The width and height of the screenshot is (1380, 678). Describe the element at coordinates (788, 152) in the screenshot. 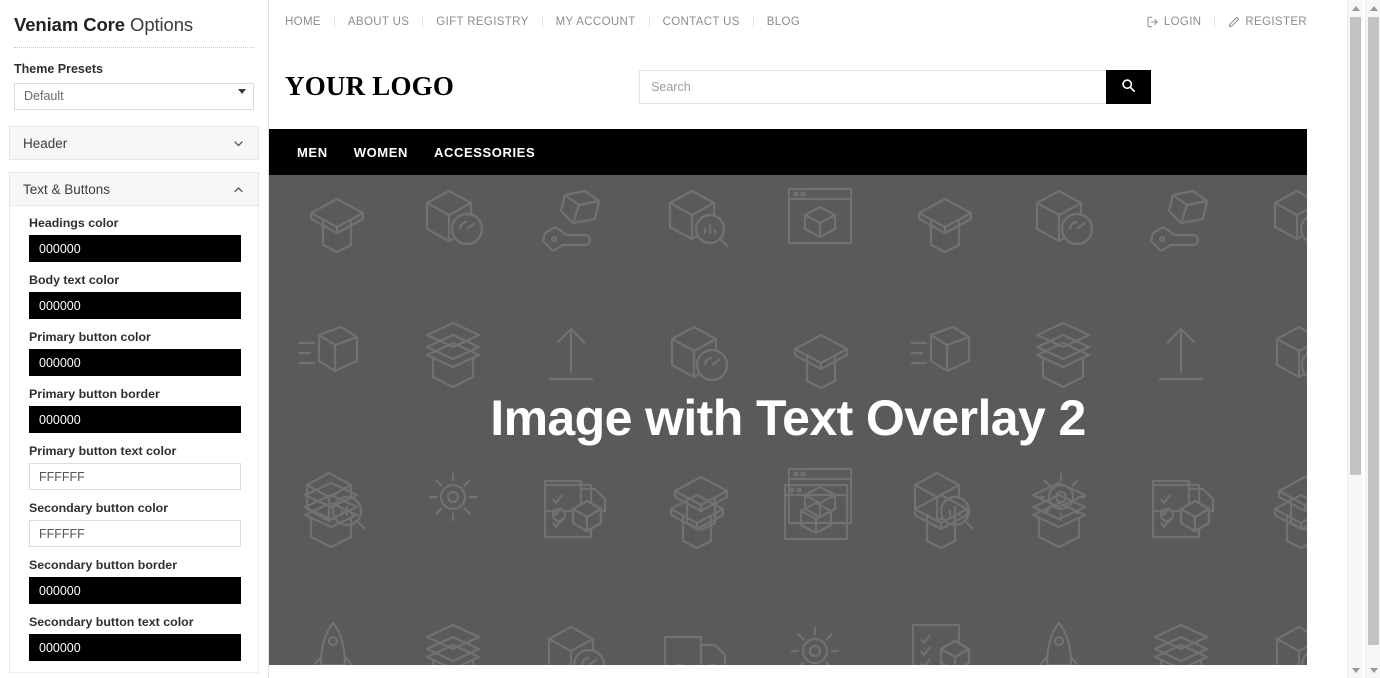

I see `main-navbar: MEN WOMEN ACCESSORIES` at that location.